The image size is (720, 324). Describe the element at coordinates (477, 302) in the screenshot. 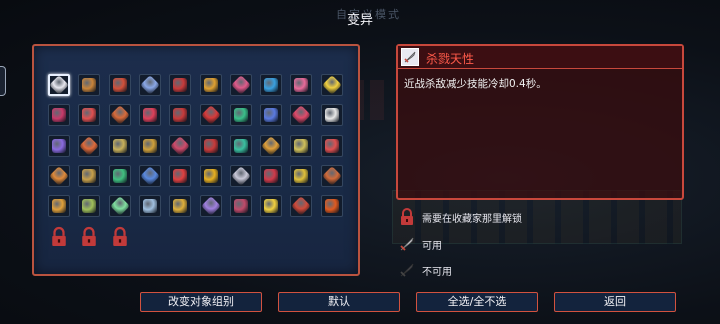

I see `select-all-button: 全选/全不选` at that location.